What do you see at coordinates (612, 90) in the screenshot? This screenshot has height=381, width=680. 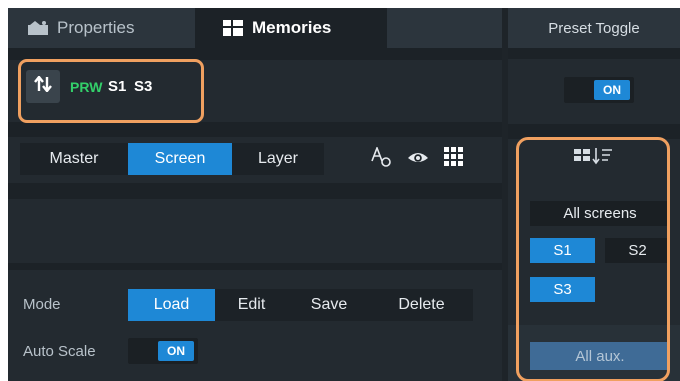 I see `preset-toggle-state: ON` at bounding box center [612, 90].